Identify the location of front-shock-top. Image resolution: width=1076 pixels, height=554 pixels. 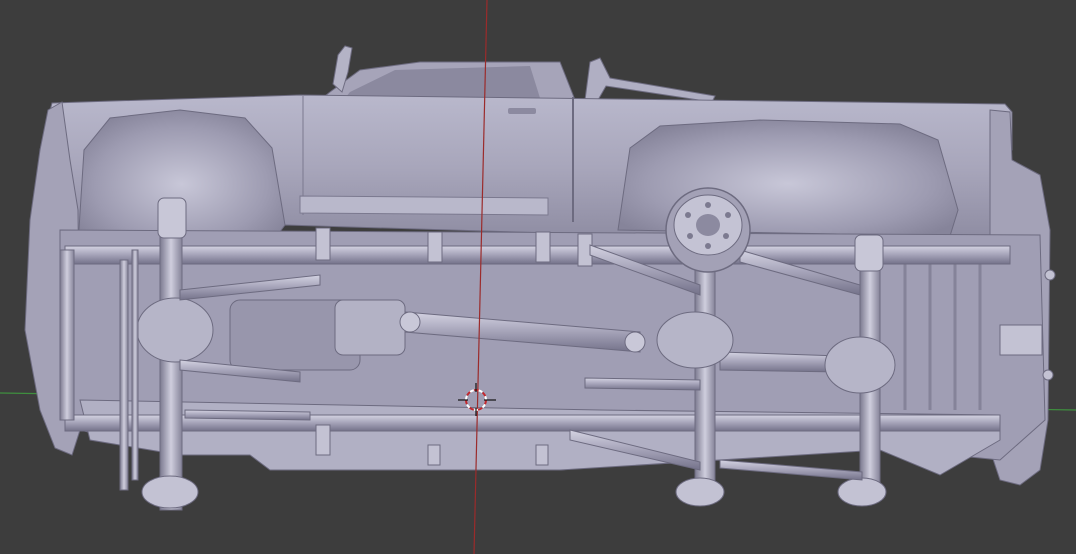
(172, 218).